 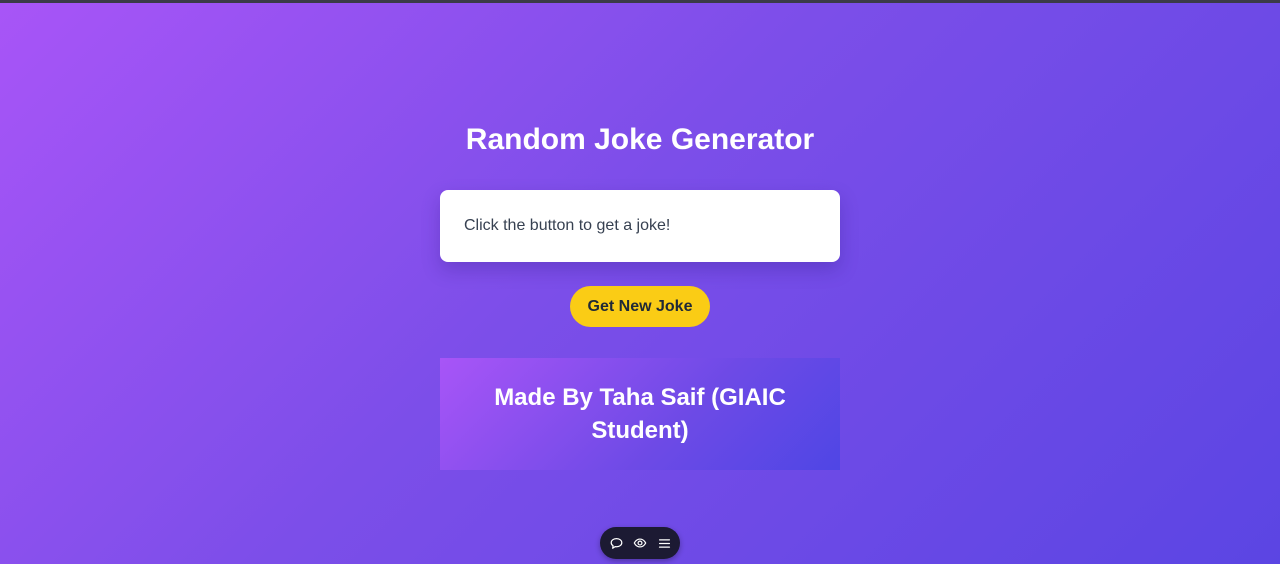 I want to click on get-new-joke-button: Get New Joke, so click(x=640, y=306).